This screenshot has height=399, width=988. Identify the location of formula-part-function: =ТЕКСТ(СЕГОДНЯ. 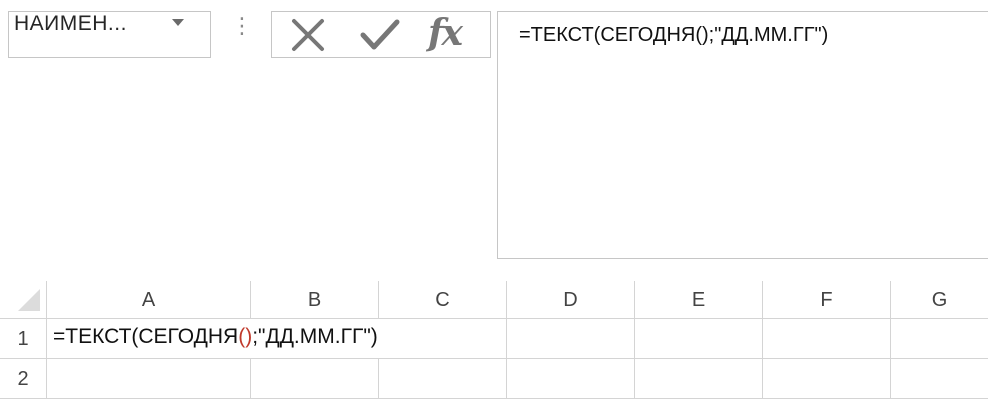
(146, 336).